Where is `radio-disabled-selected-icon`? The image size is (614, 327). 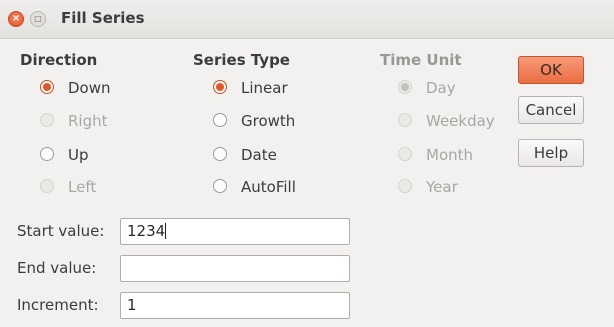
radio-disabled-selected-icon is located at coordinates (405, 87).